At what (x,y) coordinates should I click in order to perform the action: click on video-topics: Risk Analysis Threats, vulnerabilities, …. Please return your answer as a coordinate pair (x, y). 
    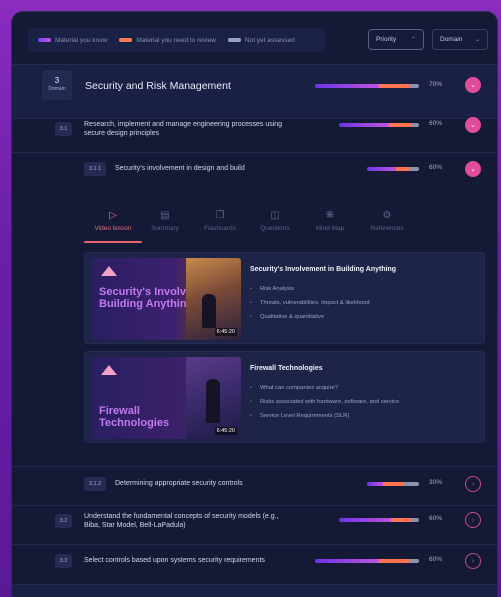
    Looking at the image, I should click on (310, 307).